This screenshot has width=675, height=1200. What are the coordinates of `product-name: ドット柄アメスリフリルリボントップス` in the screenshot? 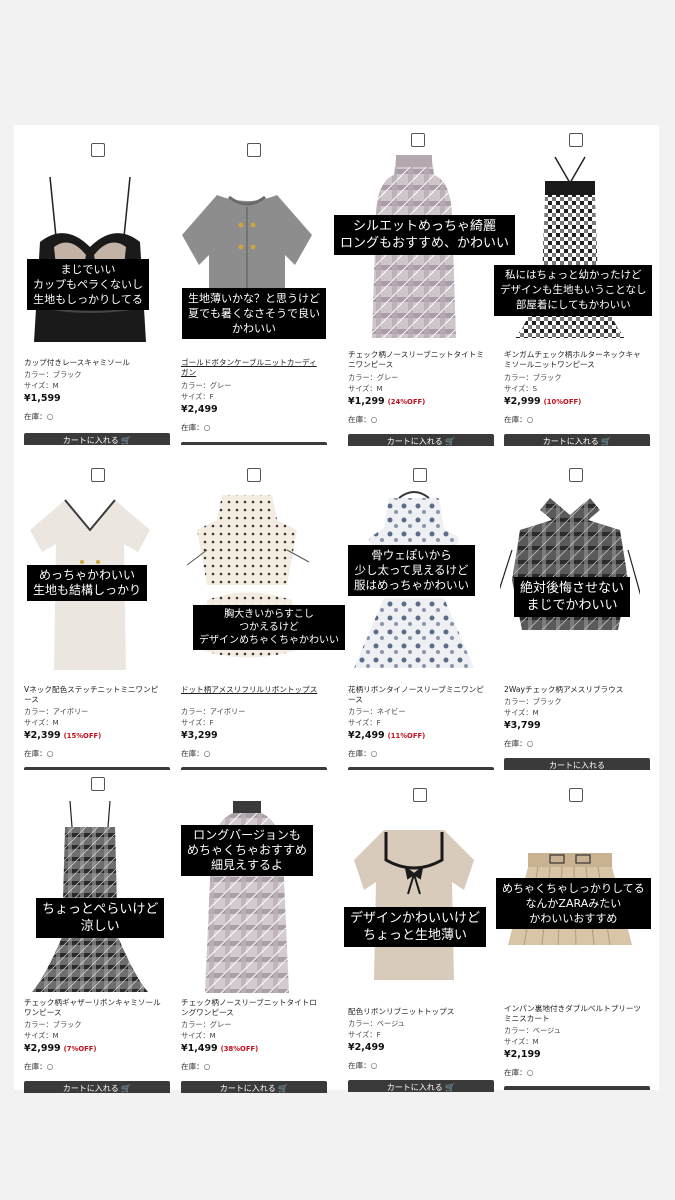 It's located at (251, 690).